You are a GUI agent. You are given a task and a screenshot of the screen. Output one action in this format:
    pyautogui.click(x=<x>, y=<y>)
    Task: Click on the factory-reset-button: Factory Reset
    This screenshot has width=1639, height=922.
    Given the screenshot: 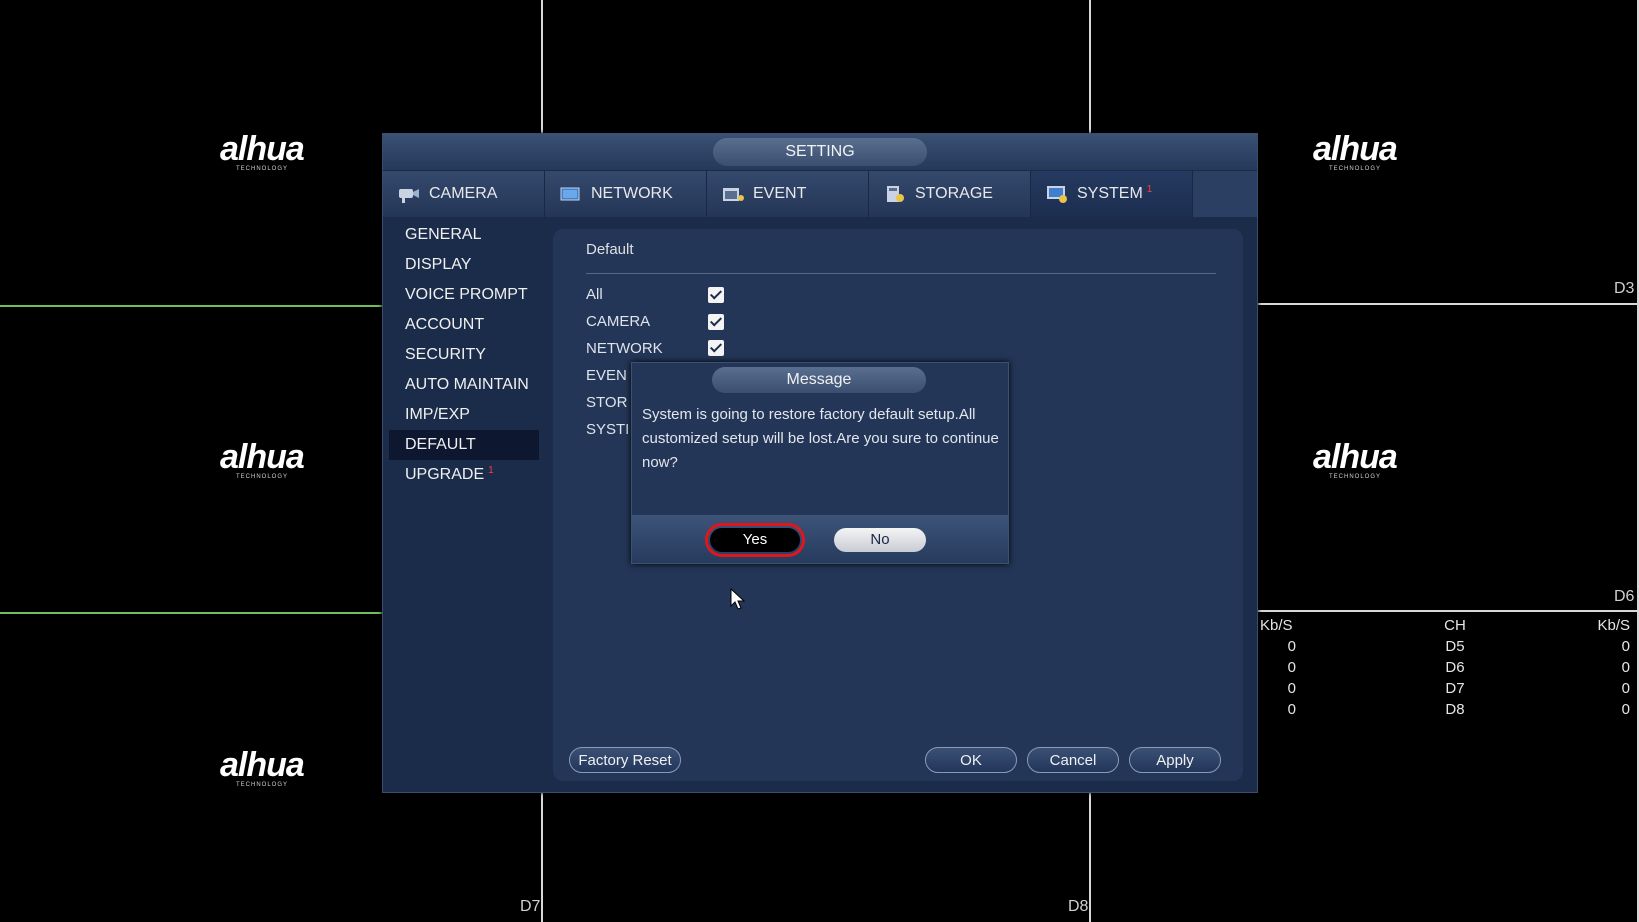 What is the action you would take?
    pyautogui.click(x=625, y=760)
    